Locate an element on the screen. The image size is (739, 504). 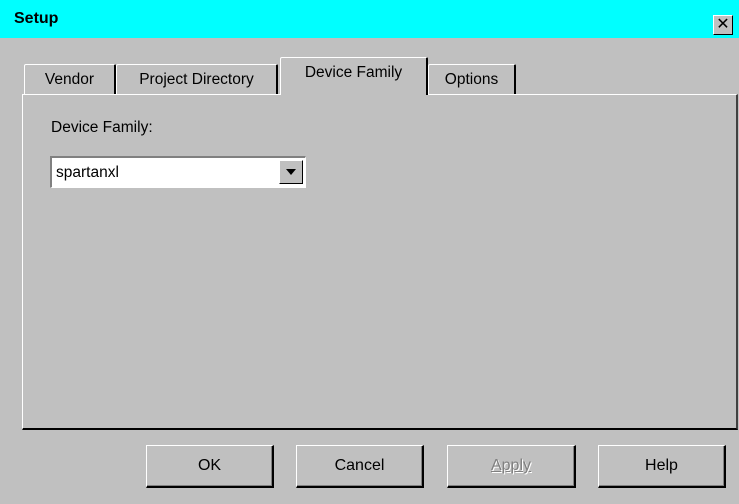
tab-device-family: Device Family is located at coordinates (354, 76).